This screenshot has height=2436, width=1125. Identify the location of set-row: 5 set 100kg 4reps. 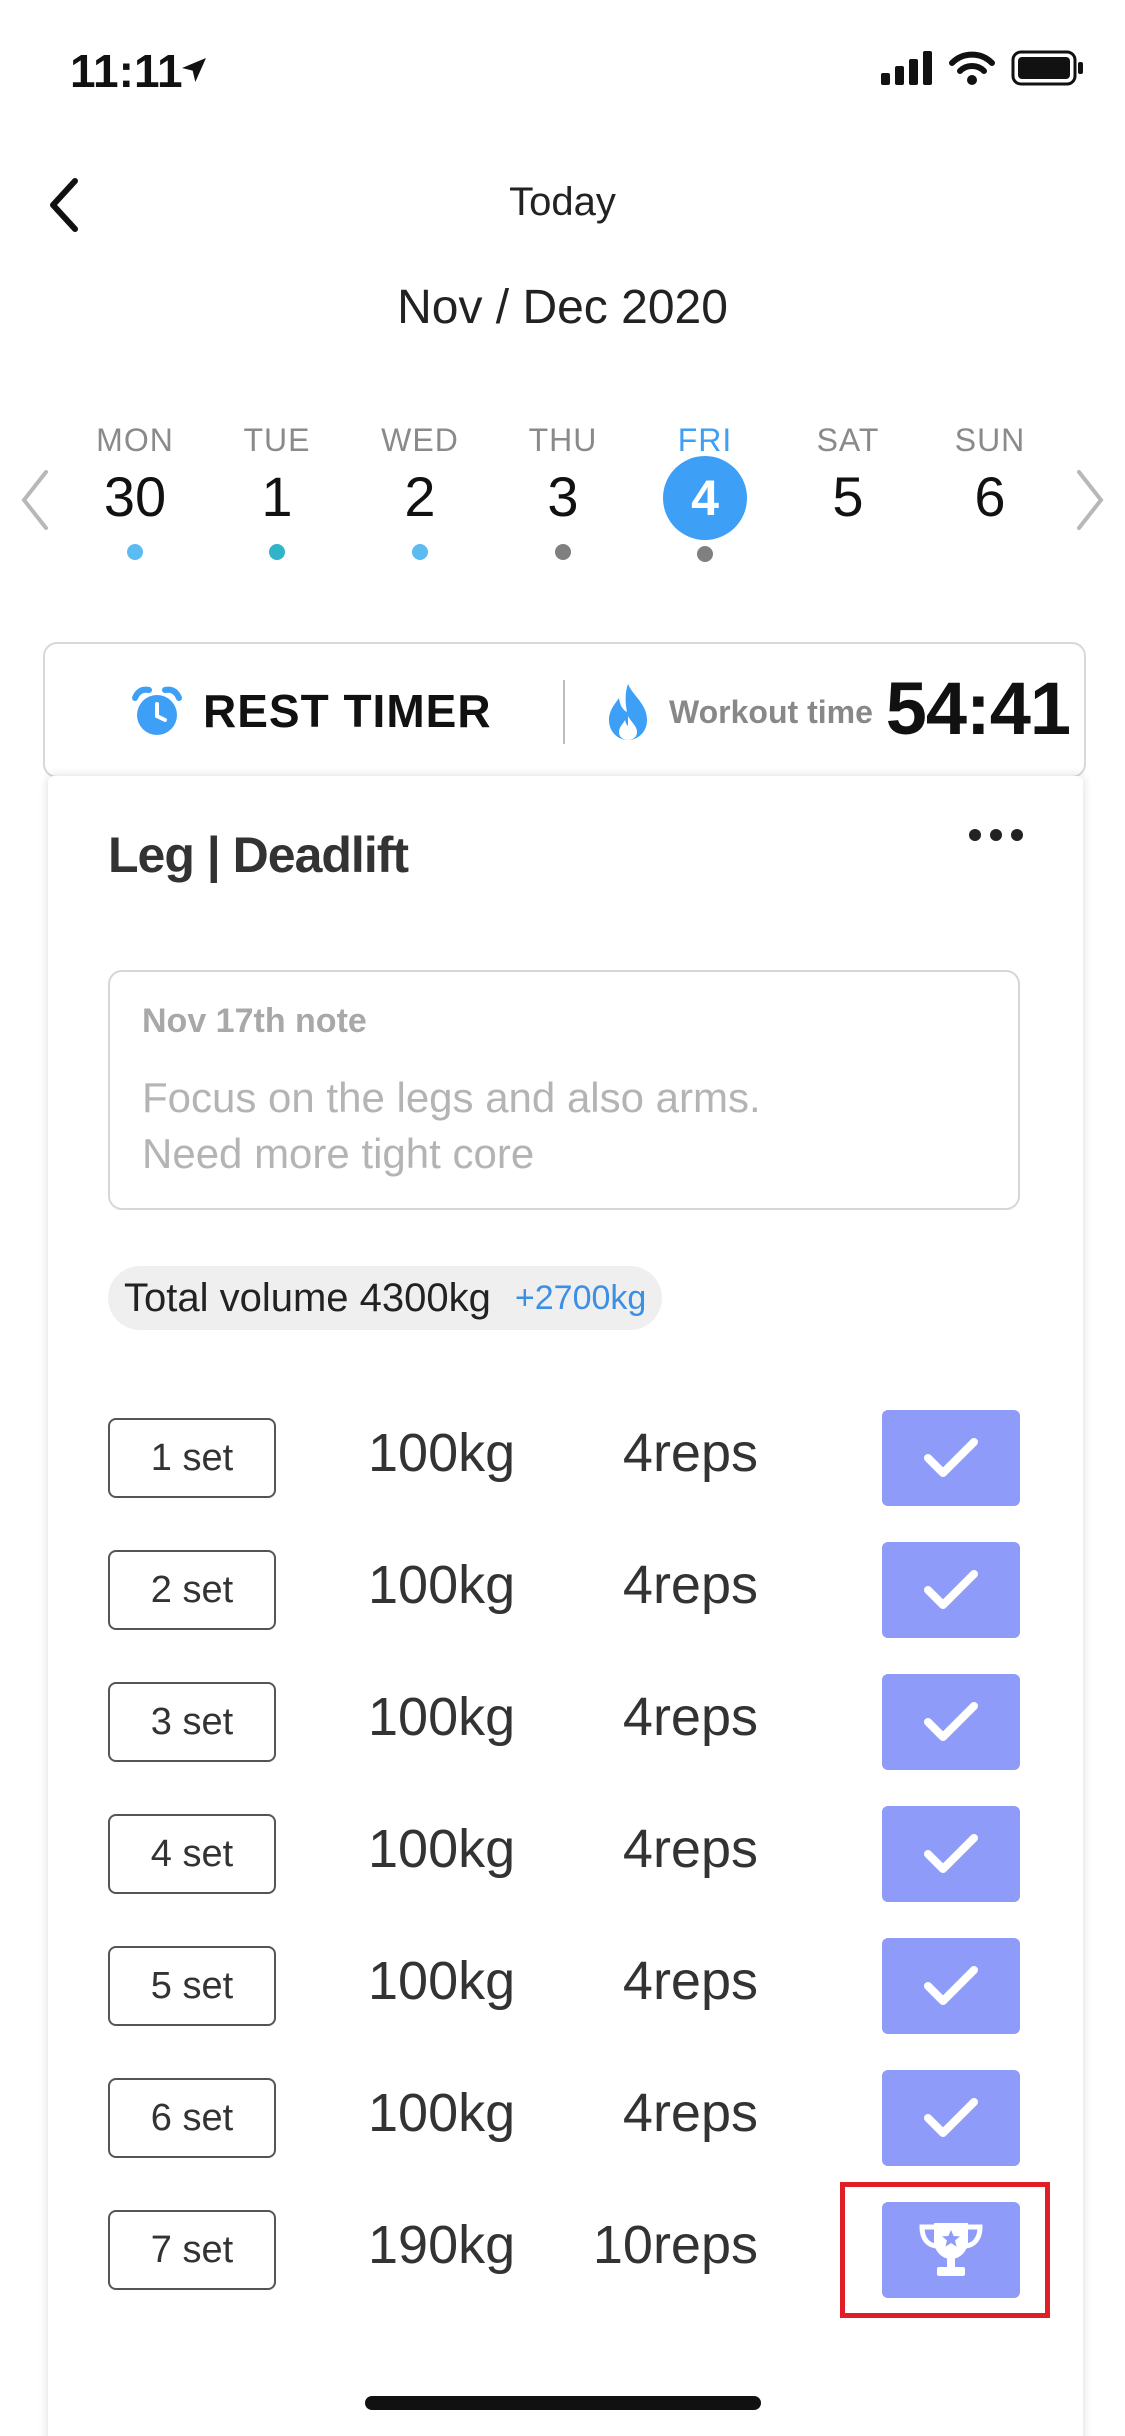
(564, 1986).